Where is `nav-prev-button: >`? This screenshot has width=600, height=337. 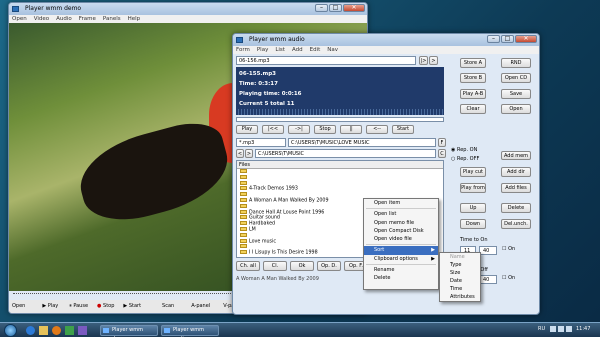
nav-prev-button: > is located at coordinates (433, 60).